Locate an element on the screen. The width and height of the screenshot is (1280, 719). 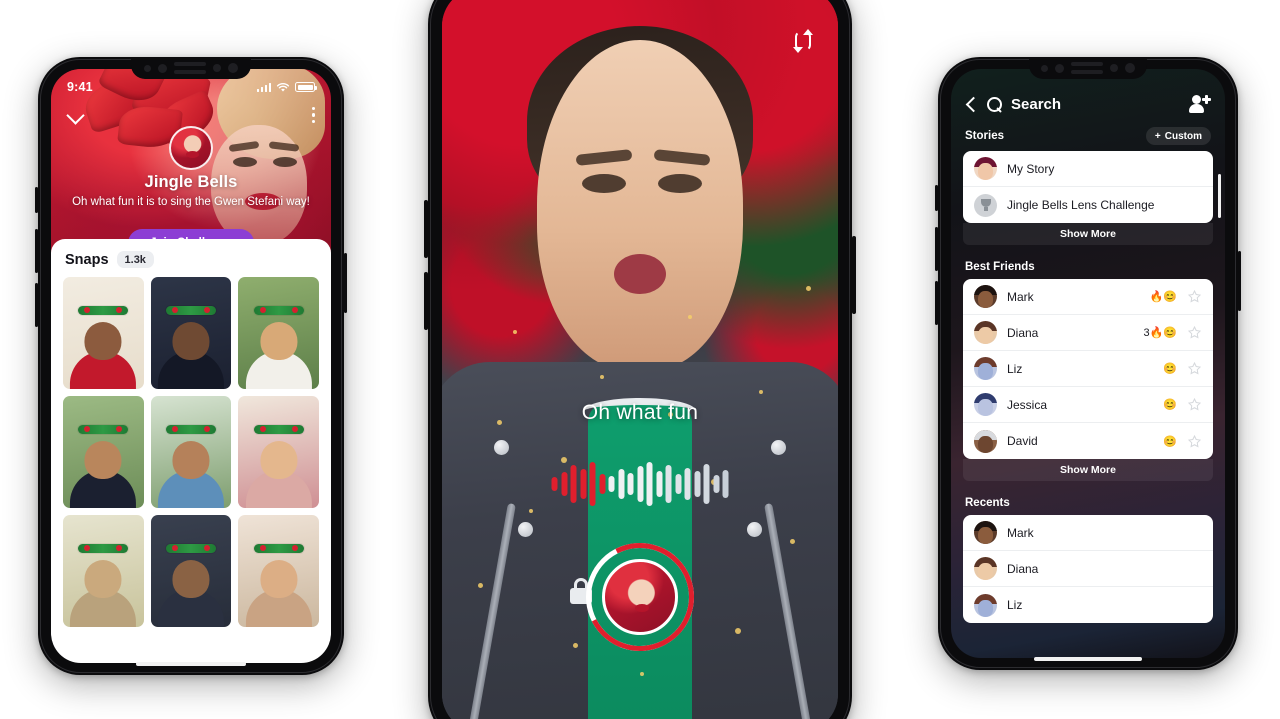
search-icon is located at coordinates (994, 104).